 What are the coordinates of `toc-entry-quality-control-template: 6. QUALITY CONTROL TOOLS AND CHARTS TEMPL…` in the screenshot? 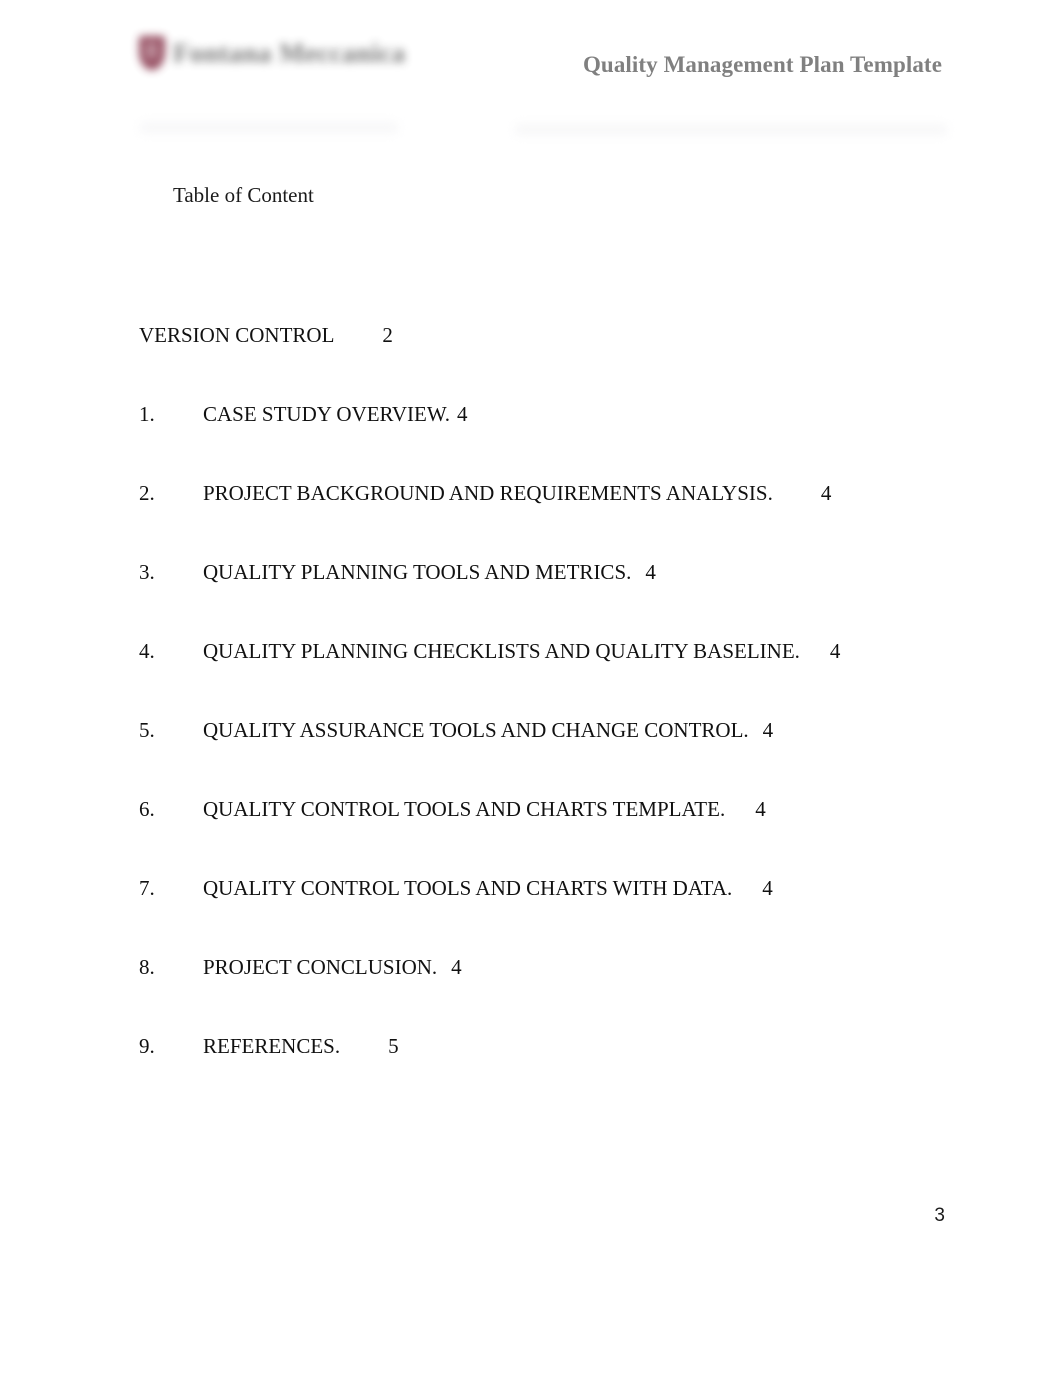 It's located at (559, 833).